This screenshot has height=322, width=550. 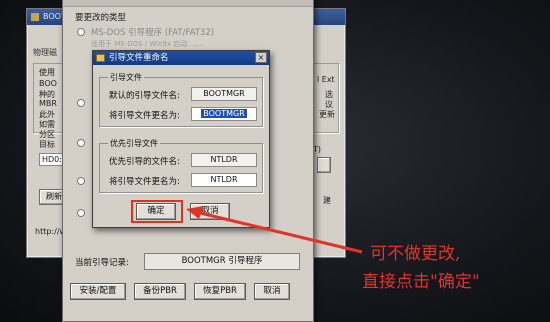 I want to click on current-record-label: 当前引导记录:, so click(x=102, y=263).